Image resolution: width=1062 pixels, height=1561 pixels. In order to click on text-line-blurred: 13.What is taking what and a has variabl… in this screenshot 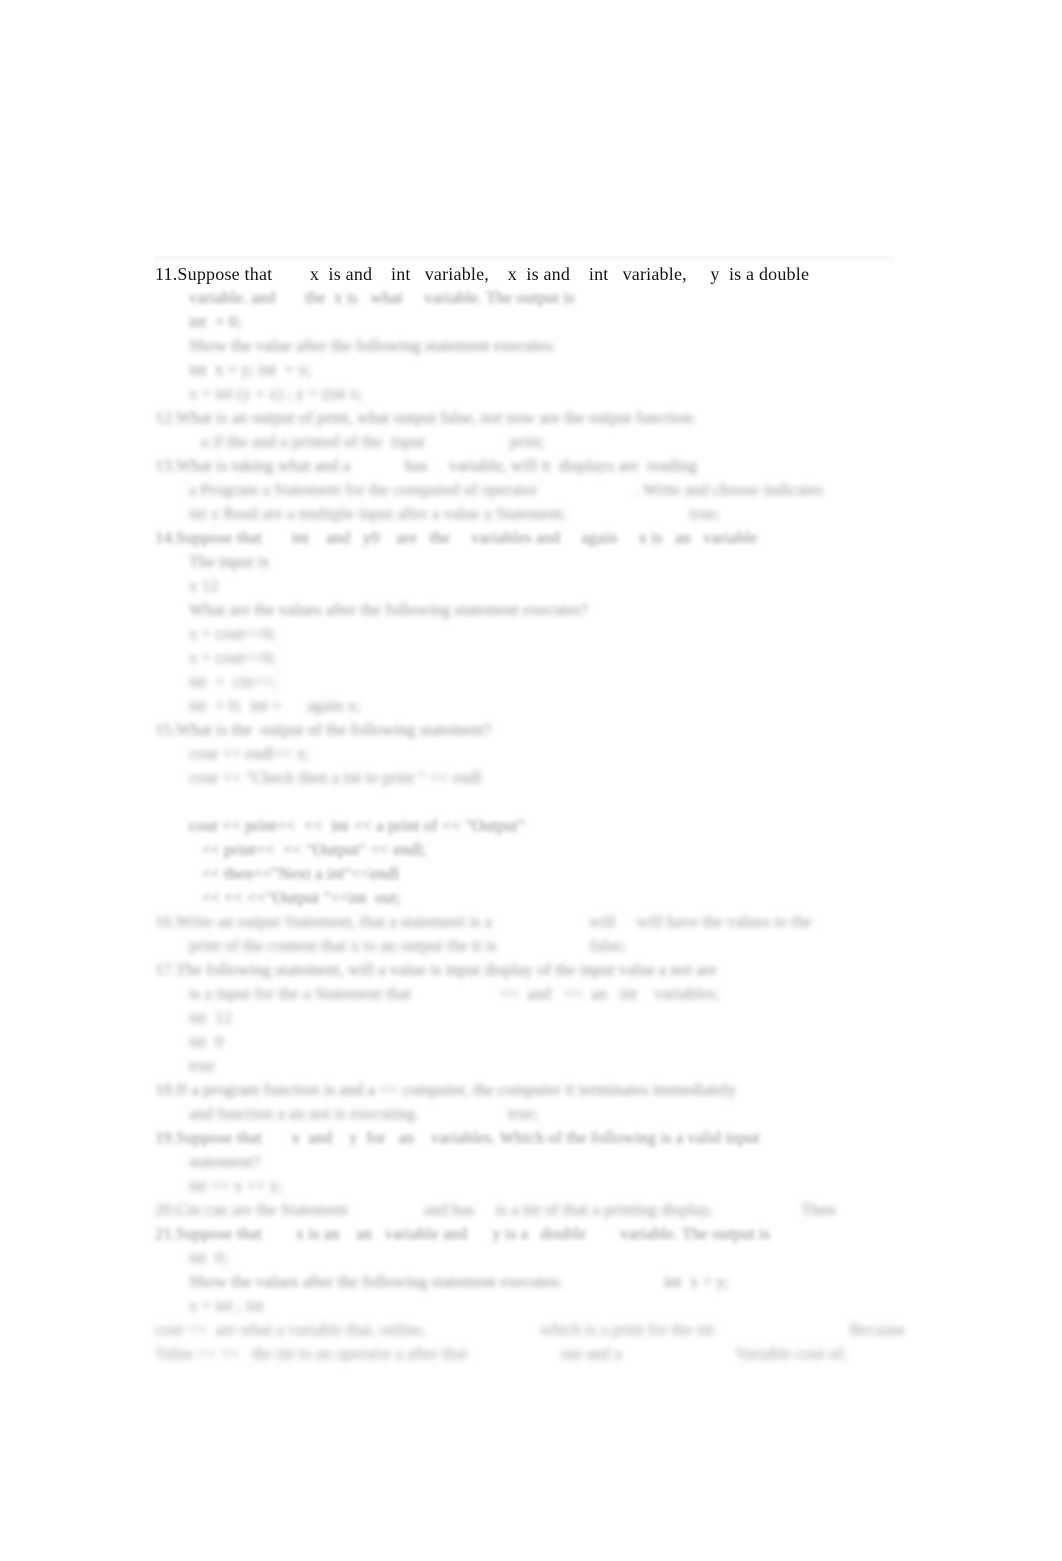, I will do `click(426, 465)`.